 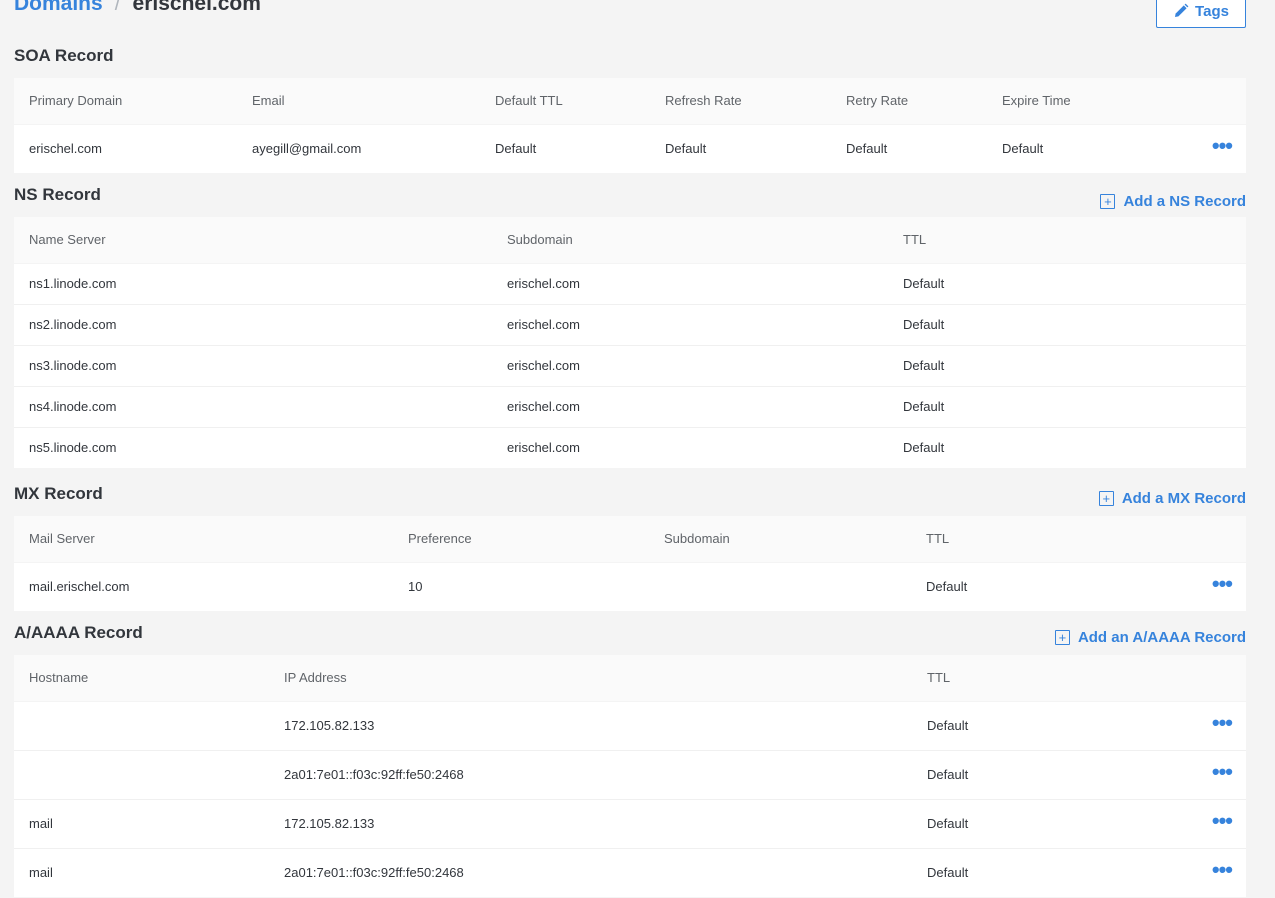 I want to click on tags-button: Tags, so click(x=1201, y=14).